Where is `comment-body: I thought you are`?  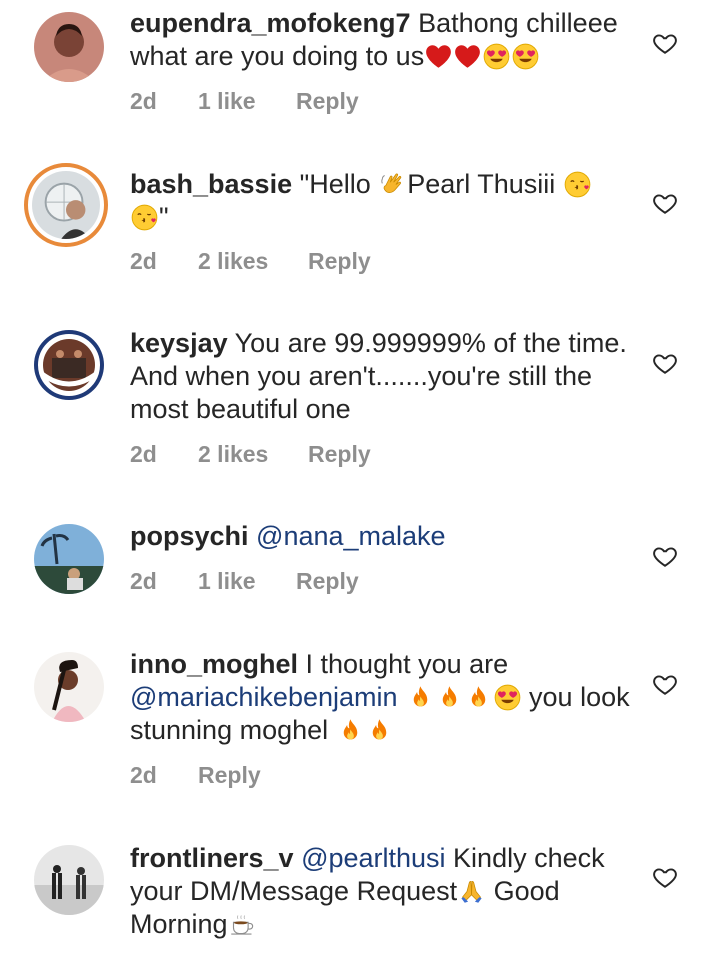
comment-body: I thought you are is located at coordinates (410, 664).